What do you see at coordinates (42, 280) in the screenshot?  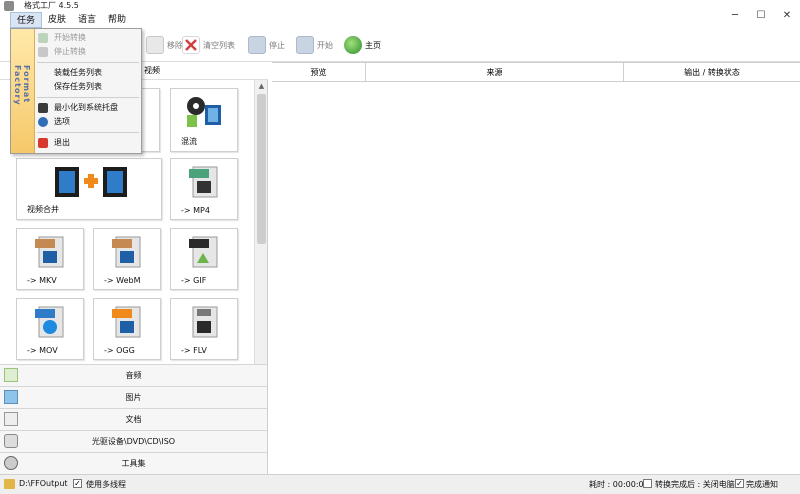 I see `tile-label: -> MKV` at bounding box center [42, 280].